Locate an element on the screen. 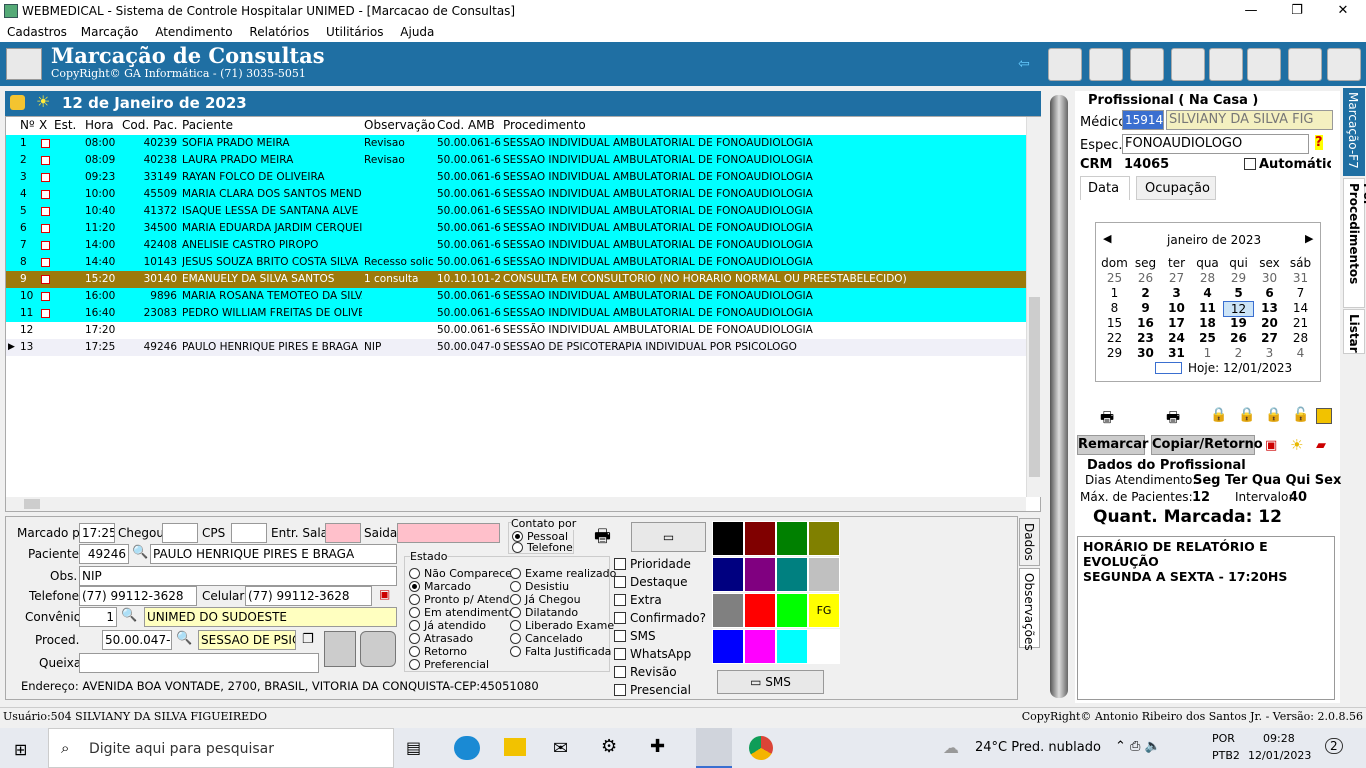 Image resolution: width=1366 pixels, height=768 pixels. network-icon is located at coordinates (1305, 64).